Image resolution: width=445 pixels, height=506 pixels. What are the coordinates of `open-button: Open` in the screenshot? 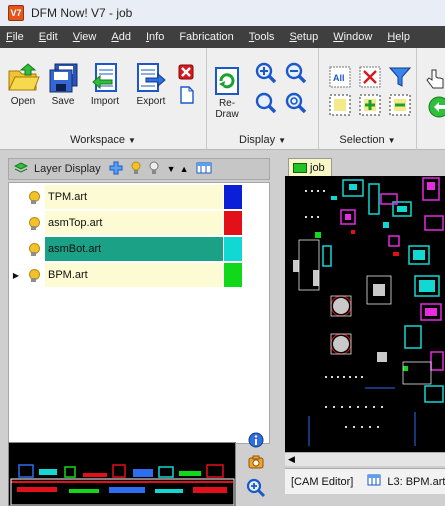 It's located at (23, 84).